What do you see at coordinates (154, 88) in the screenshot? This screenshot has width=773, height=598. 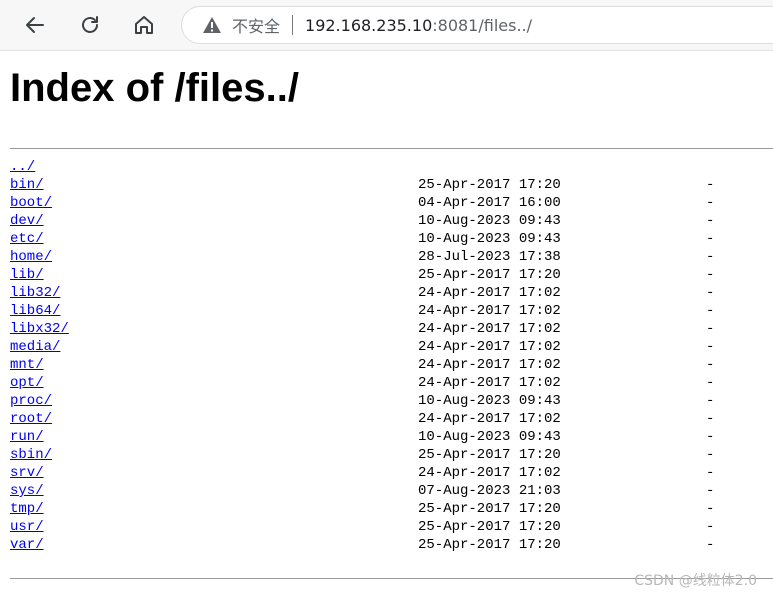 I see `page-title: Index of /files../` at bounding box center [154, 88].